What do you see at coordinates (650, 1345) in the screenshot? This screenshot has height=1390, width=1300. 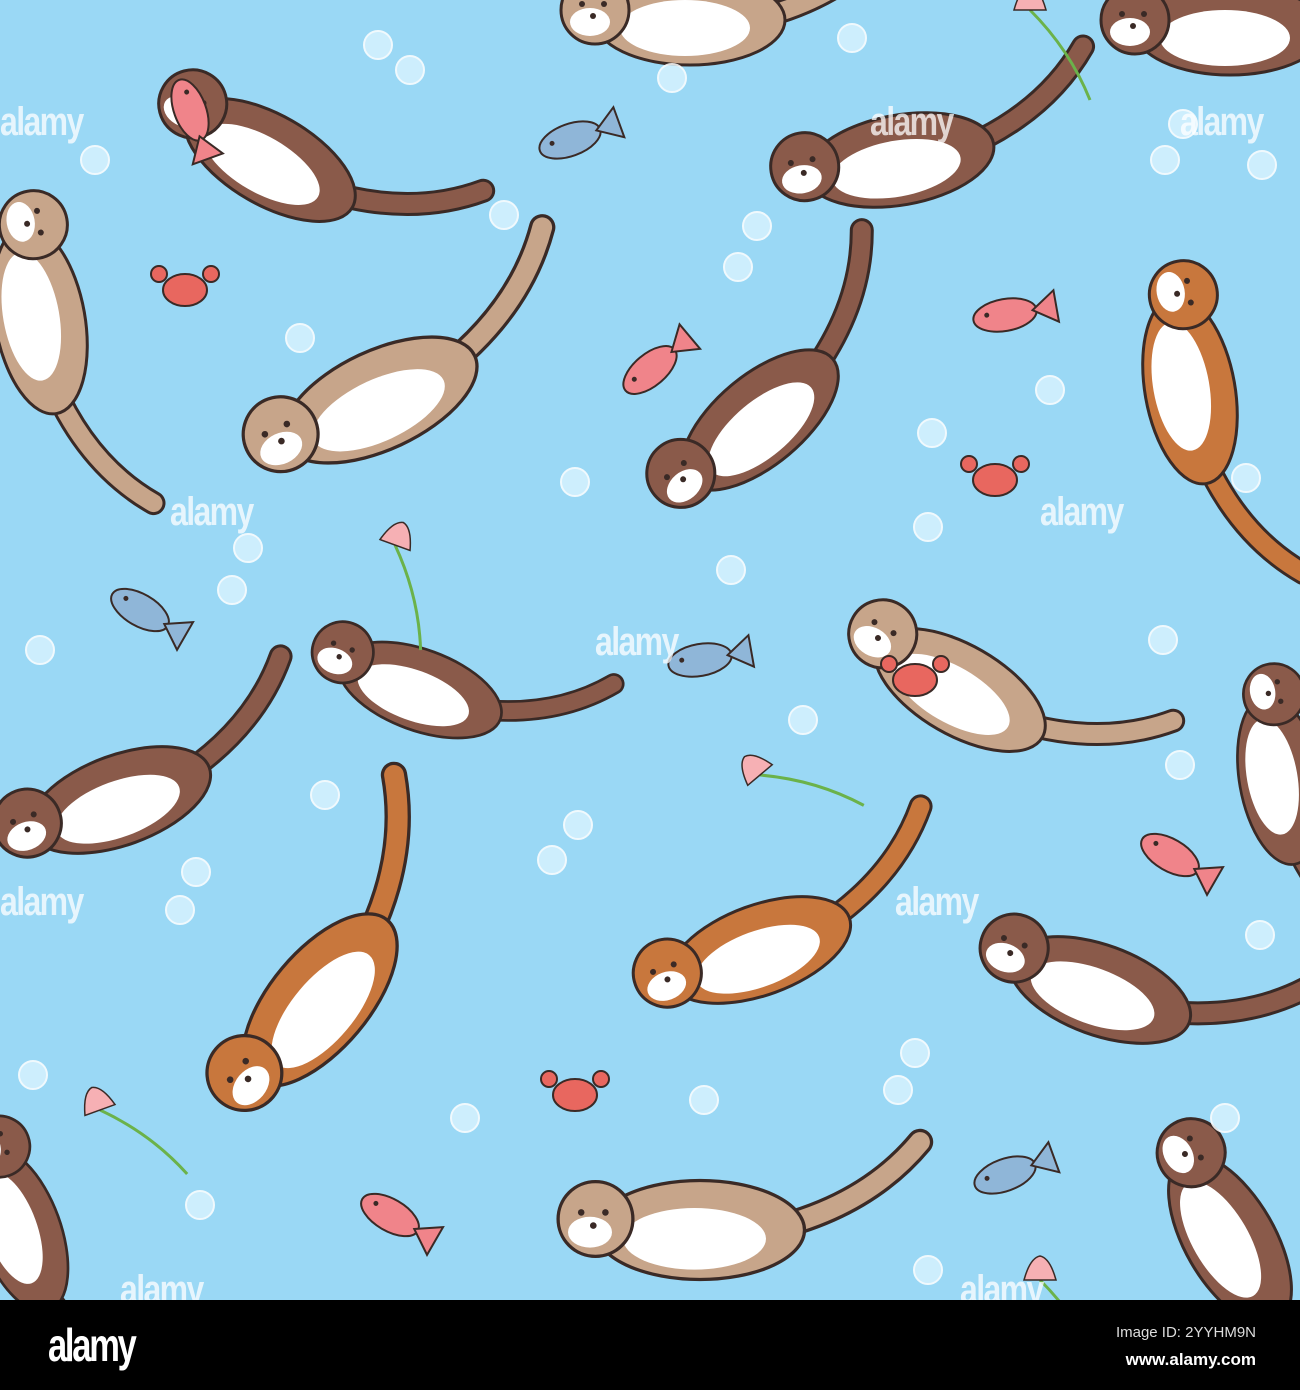 I see `footer-bar: alamy Image ID: 2YYHM9N www.alamy.com` at bounding box center [650, 1345].